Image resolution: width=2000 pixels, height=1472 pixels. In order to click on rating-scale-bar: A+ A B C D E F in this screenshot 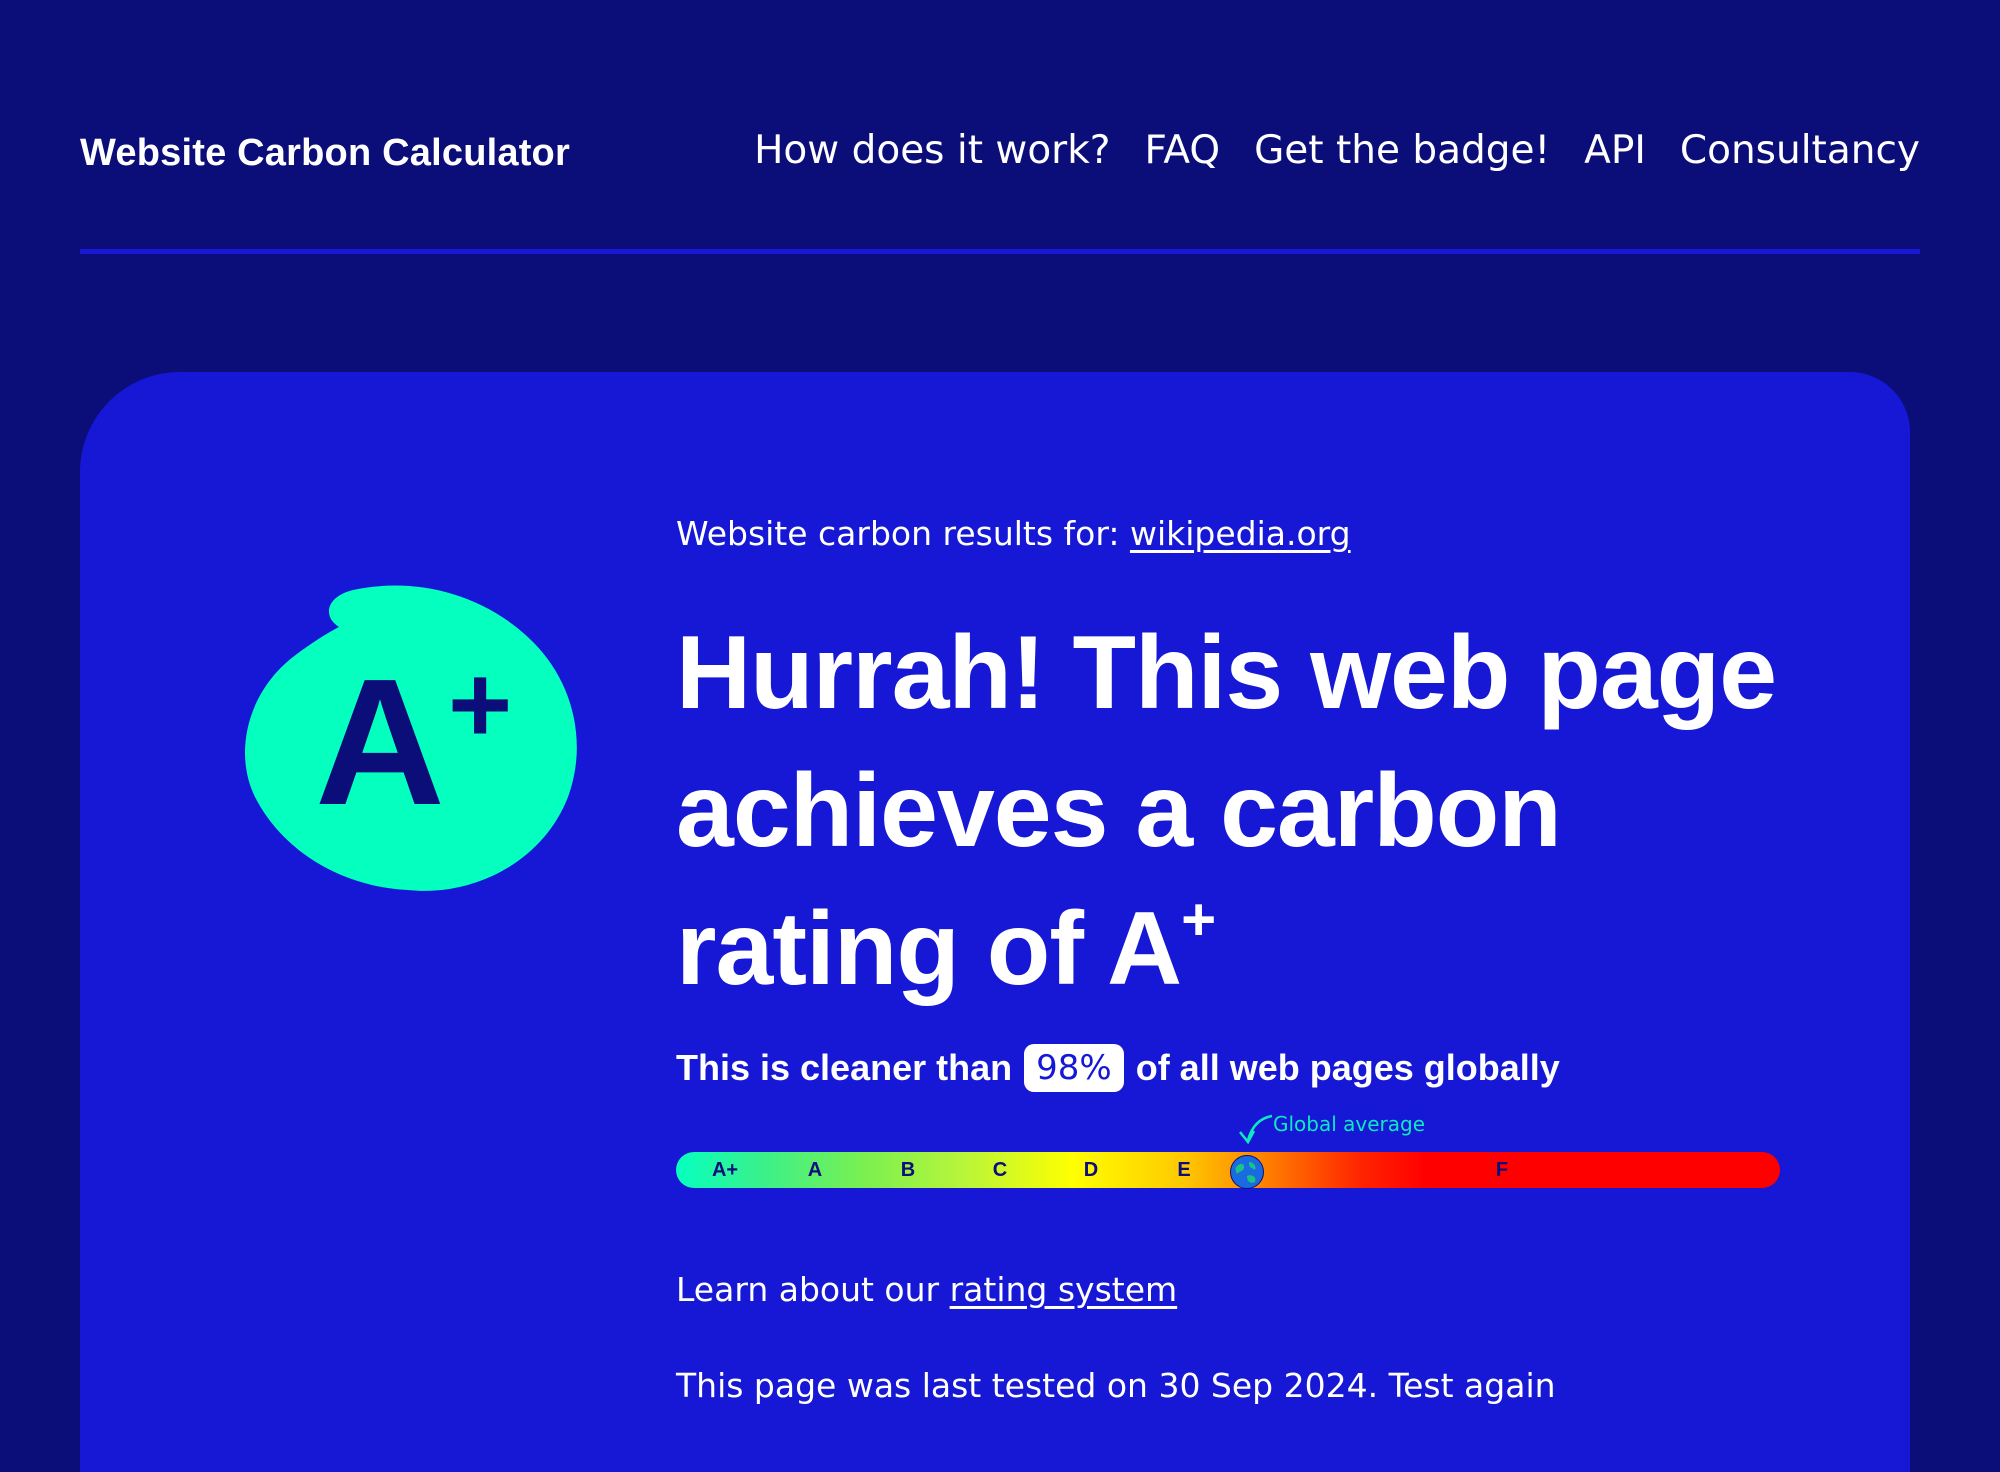, I will do `click(1228, 1170)`.